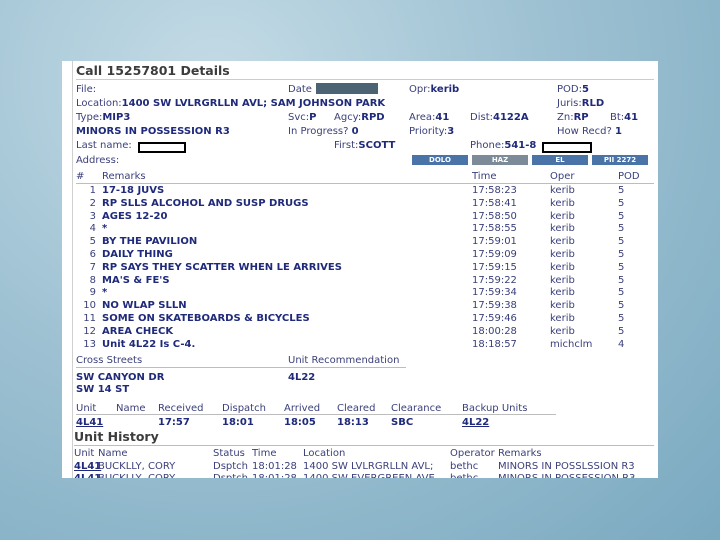  What do you see at coordinates (620, 160) in the screenshot?
I see `tab-pii: PII 2272` at bounding box center [620, 160].